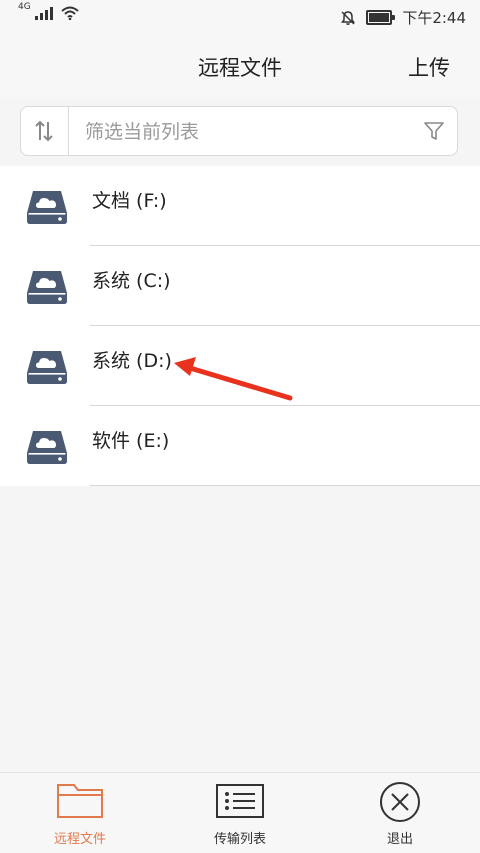 This screenshot has width=480, height=853. I want to click on close-circle-icon, so click(400, 802).